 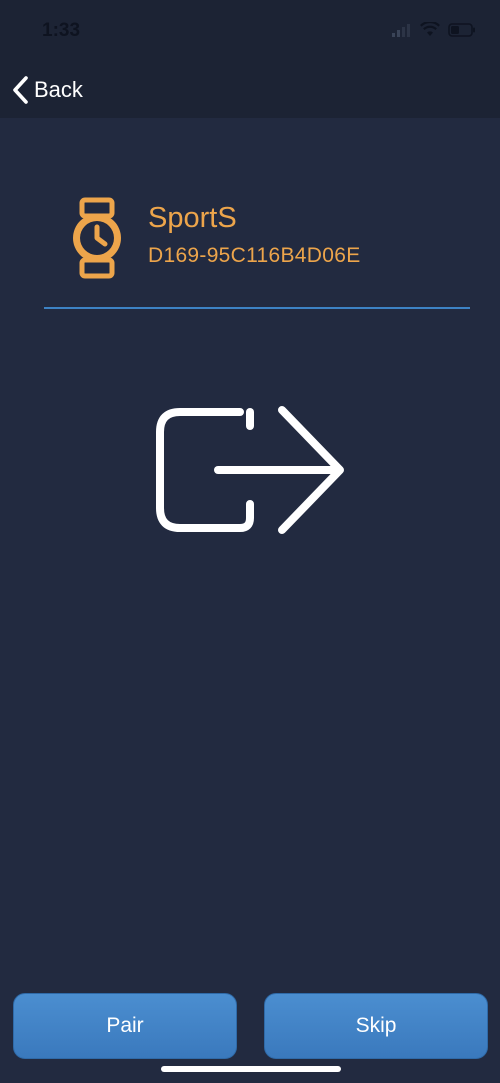 I want to click on connect-arrow-icon, so click(x=250, y=470).